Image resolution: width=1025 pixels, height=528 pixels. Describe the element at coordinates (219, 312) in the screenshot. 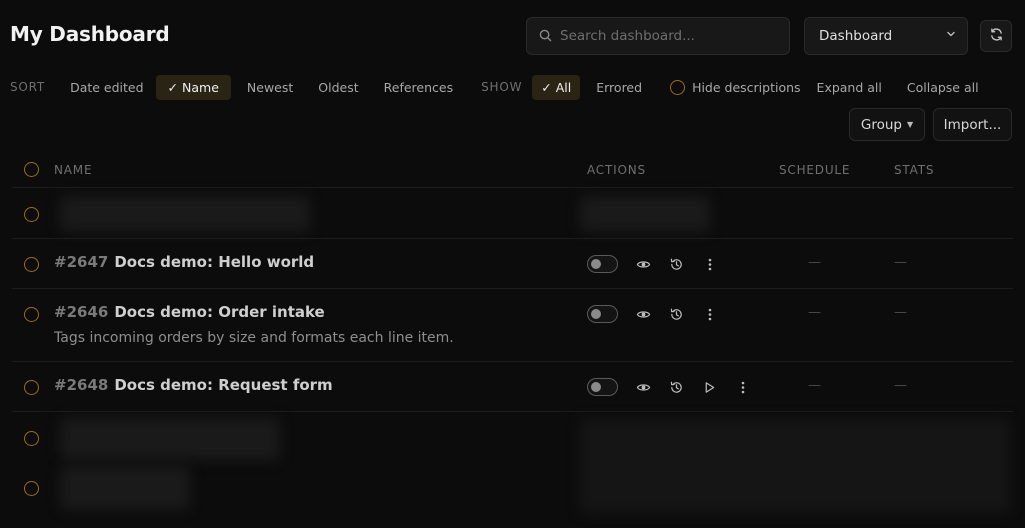

I see `row-name: Docs demo: Order intake` at that location.